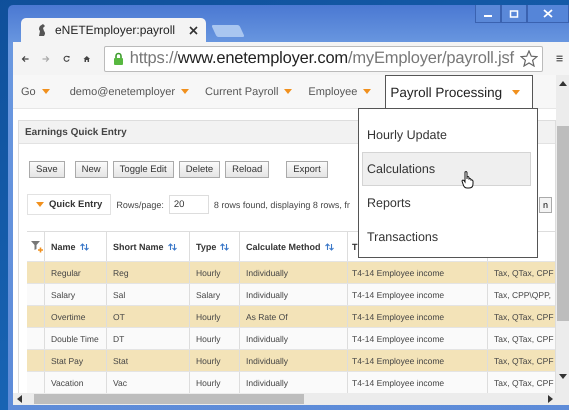 This screenshot has height=410, width=569. What do you see at coordinates (76, 272) in the screenshot?
I see `table-cell: Regular` at bounding box center [76, 272].